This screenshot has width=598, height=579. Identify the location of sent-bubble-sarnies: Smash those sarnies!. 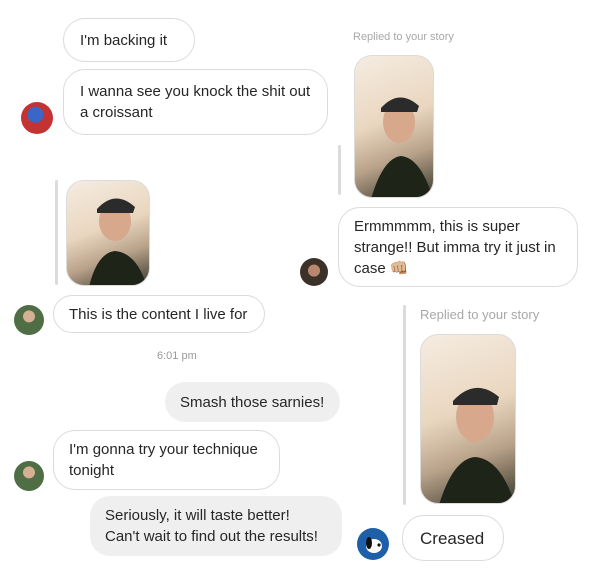
(252, 402).